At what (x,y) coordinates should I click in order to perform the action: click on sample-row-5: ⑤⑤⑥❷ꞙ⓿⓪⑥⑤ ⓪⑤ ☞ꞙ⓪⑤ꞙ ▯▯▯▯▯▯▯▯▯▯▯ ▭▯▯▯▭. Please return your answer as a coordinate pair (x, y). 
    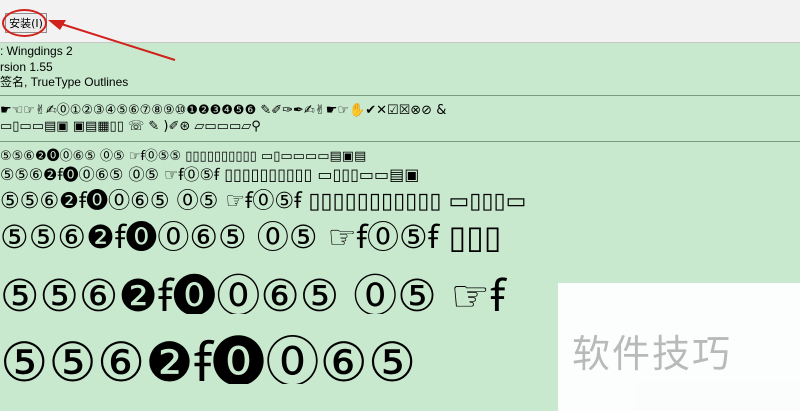
    Looking at the image, I should click on (263, 200).